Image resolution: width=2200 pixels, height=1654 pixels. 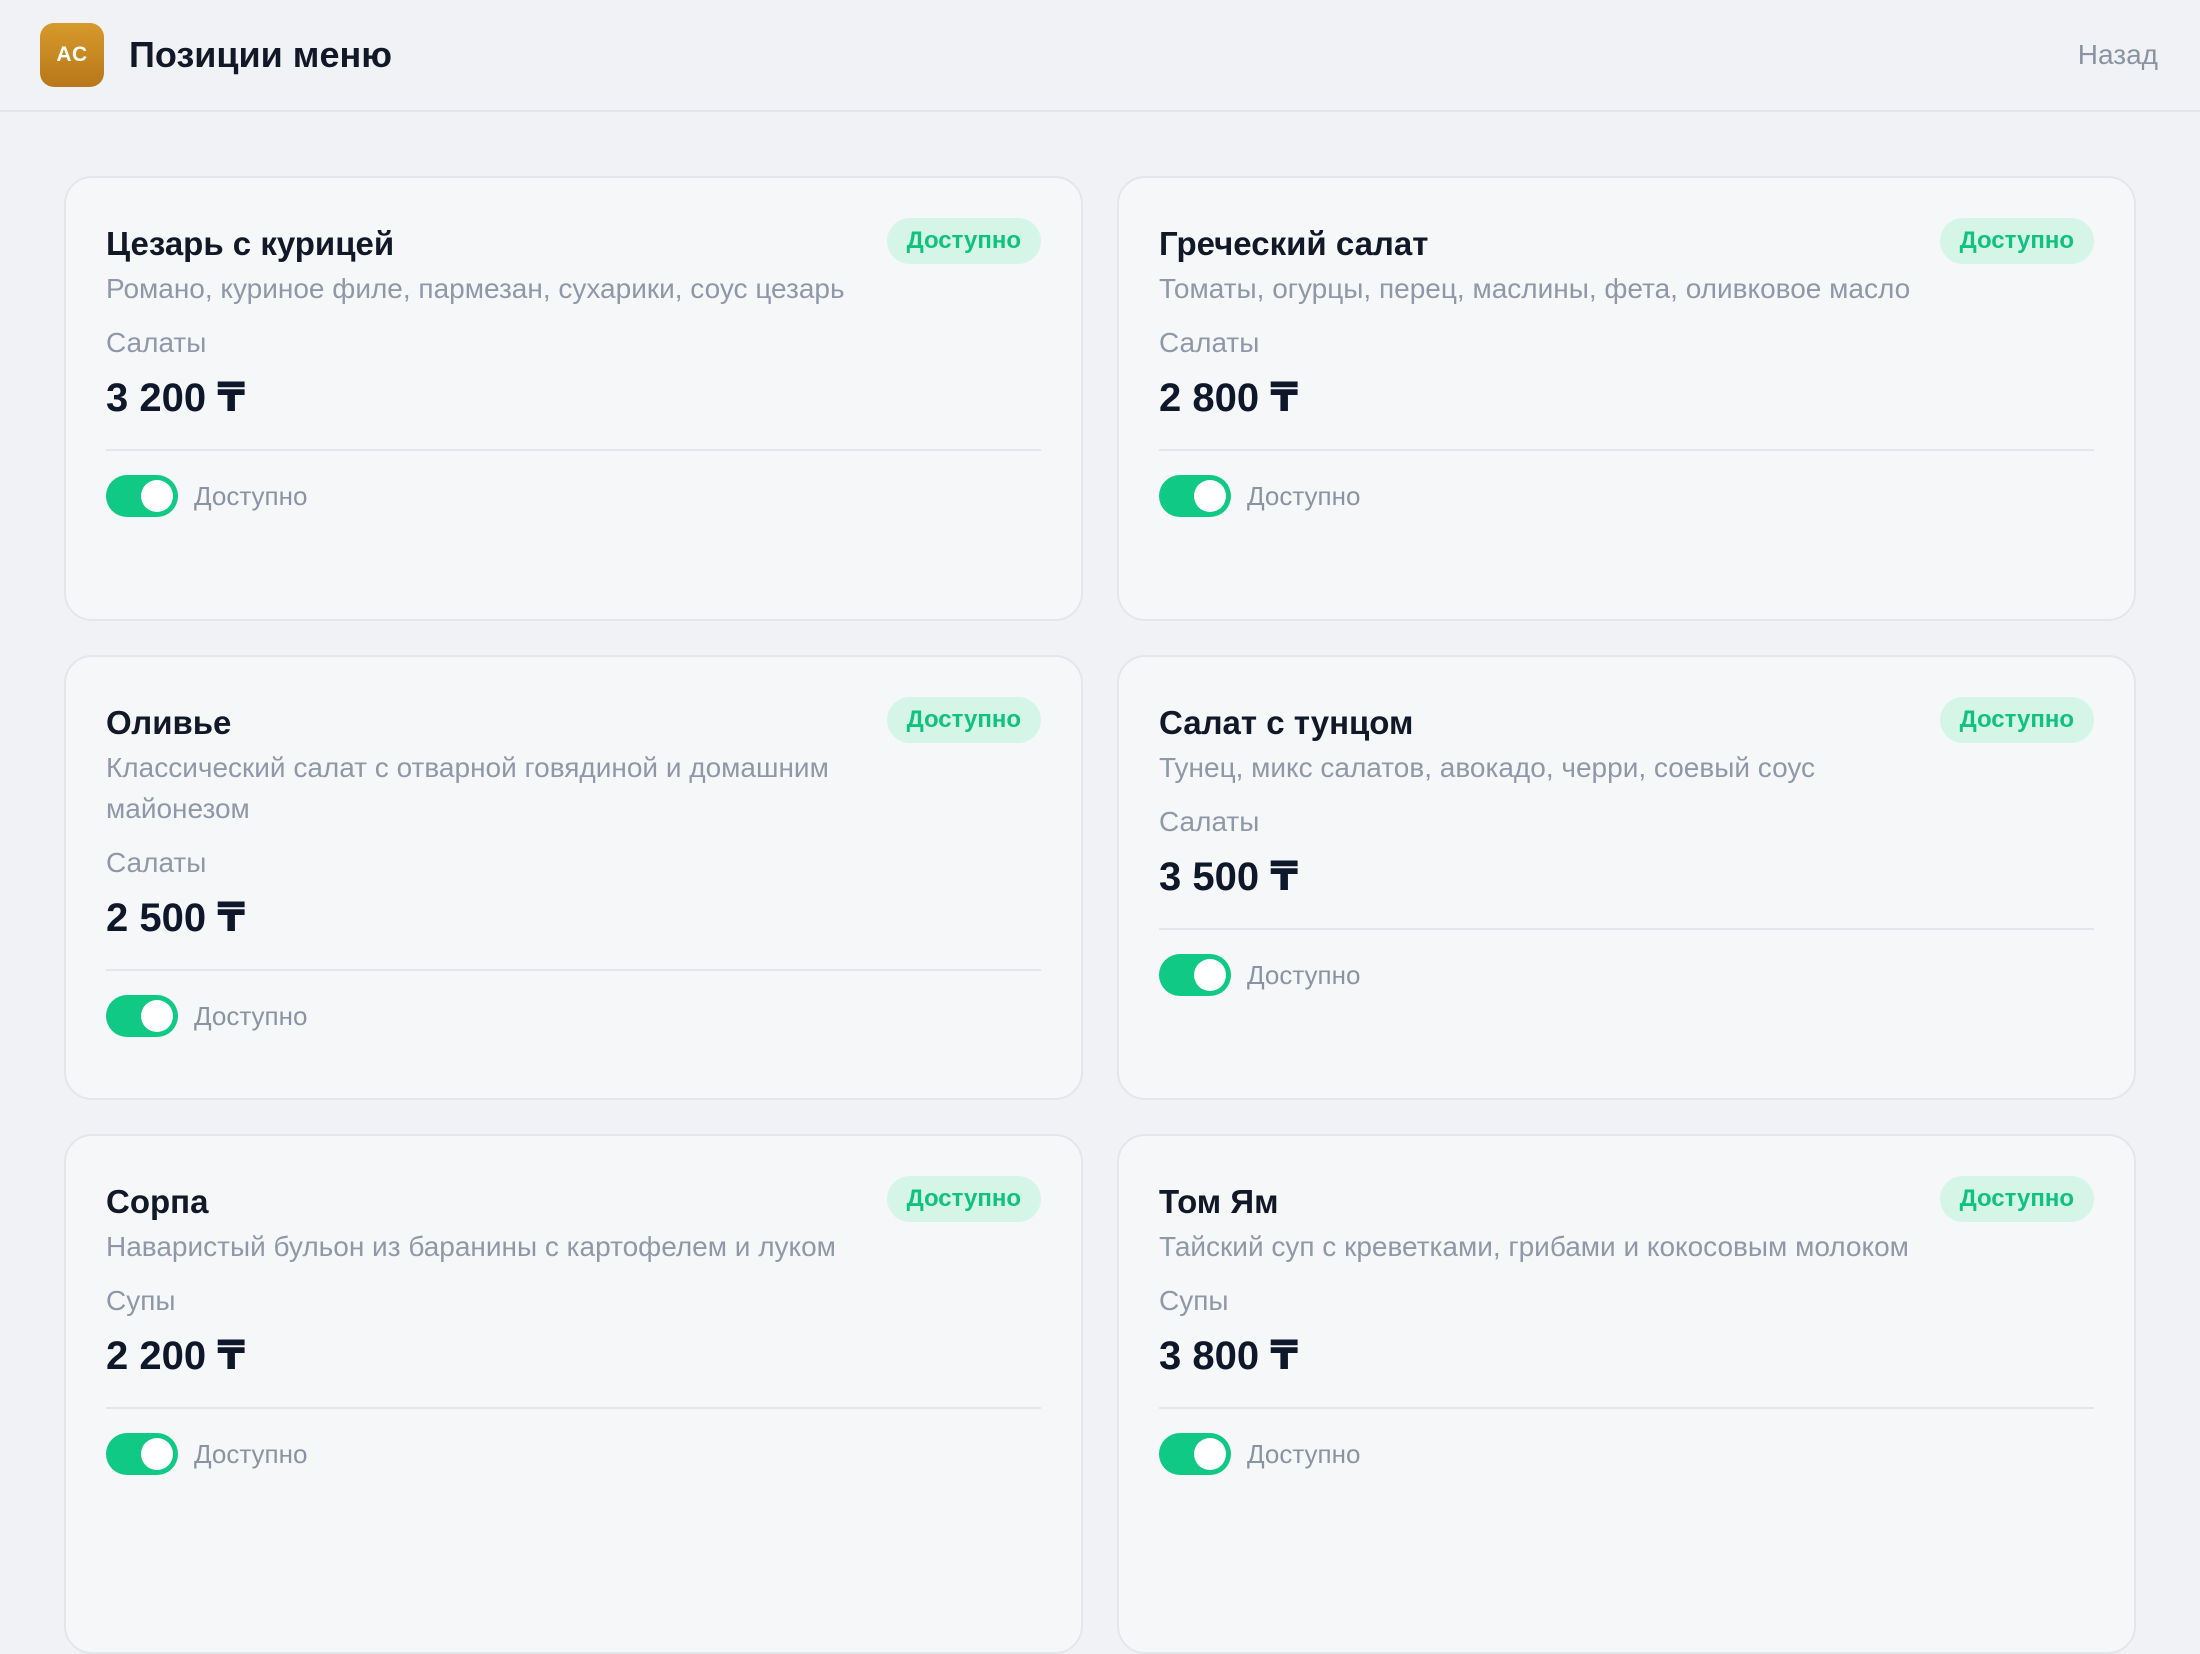 What do you see at coordinates (176, 1356) in the screenshot?
I see `item-price: 2 200 ₸` at bounding box center [176, 1356].